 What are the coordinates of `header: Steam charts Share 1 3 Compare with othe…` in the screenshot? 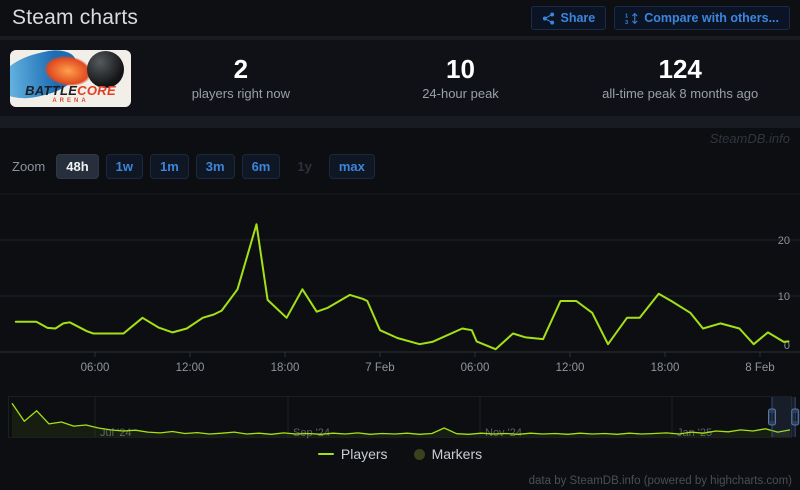 It's located at (400, 18).